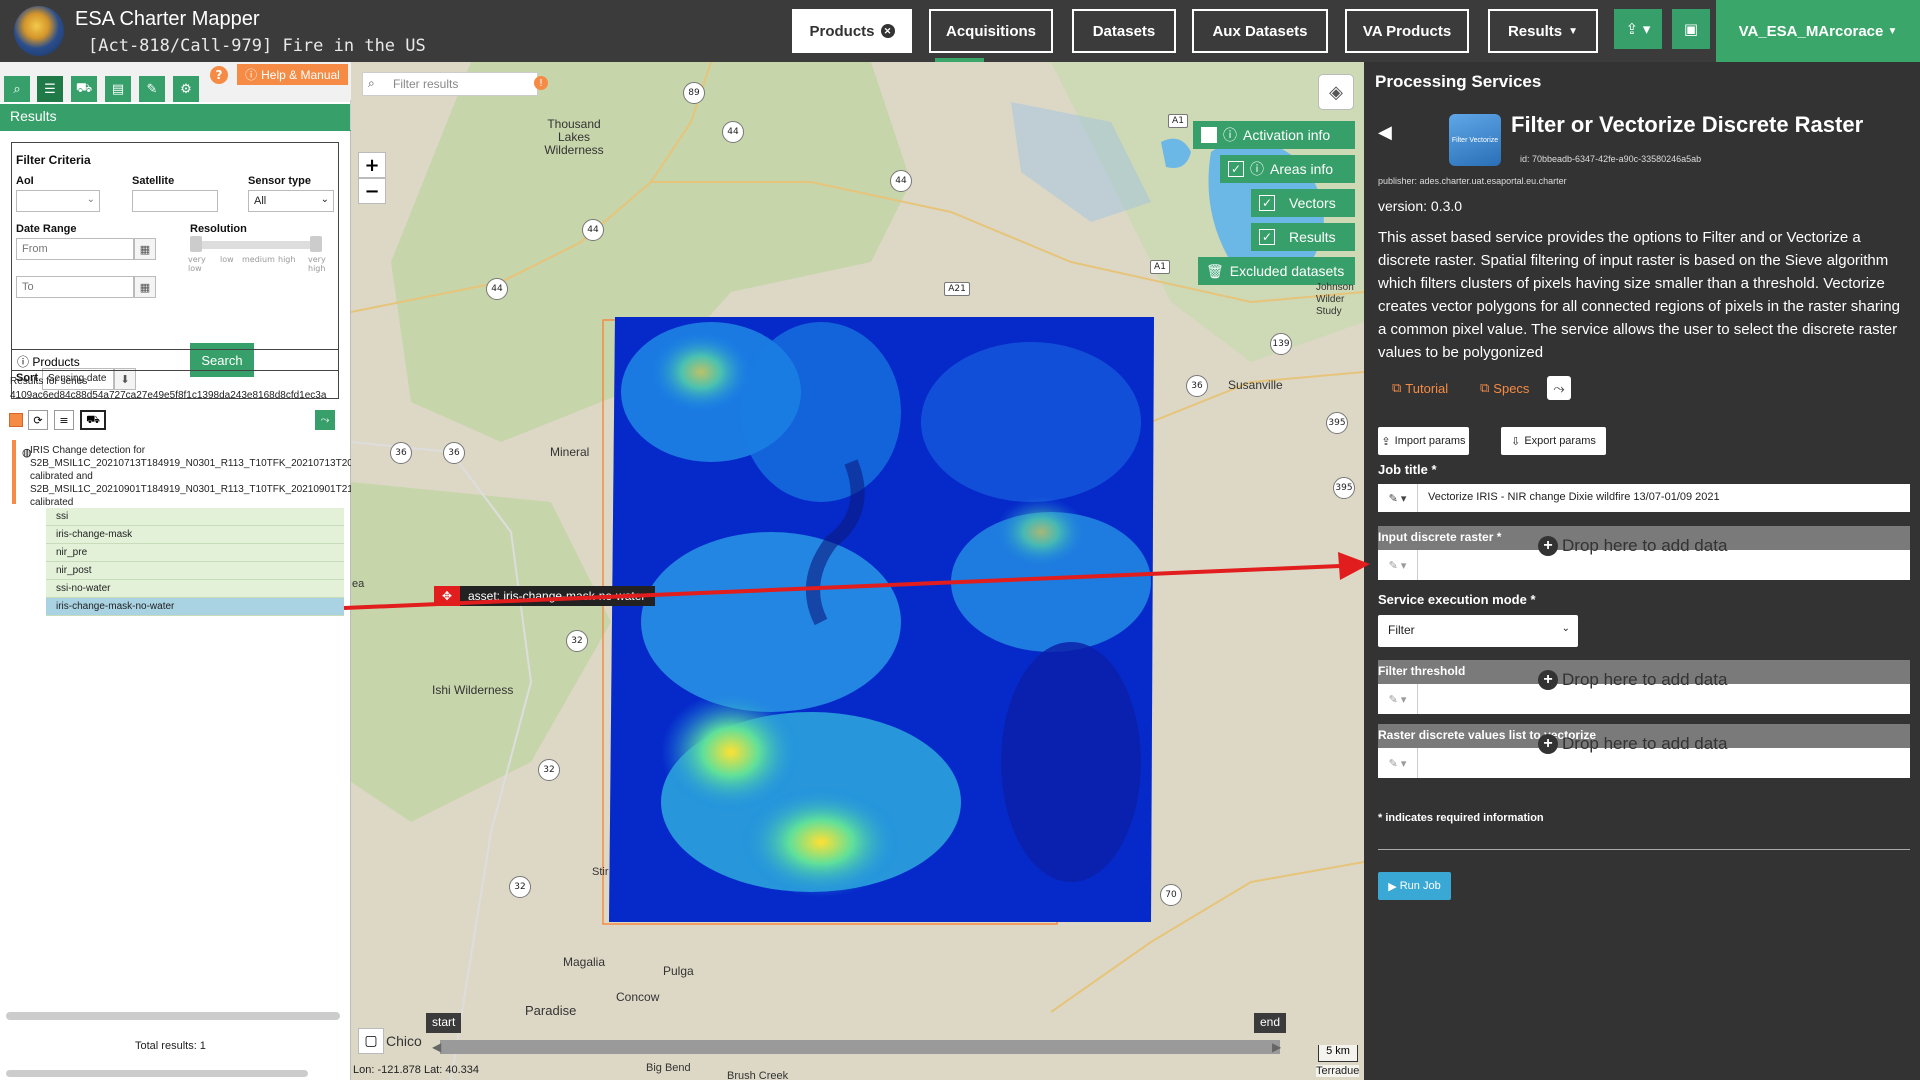 This screenshot has width=1920, height=1080. I want to click on select-all-checkbox, so click(16, 420).